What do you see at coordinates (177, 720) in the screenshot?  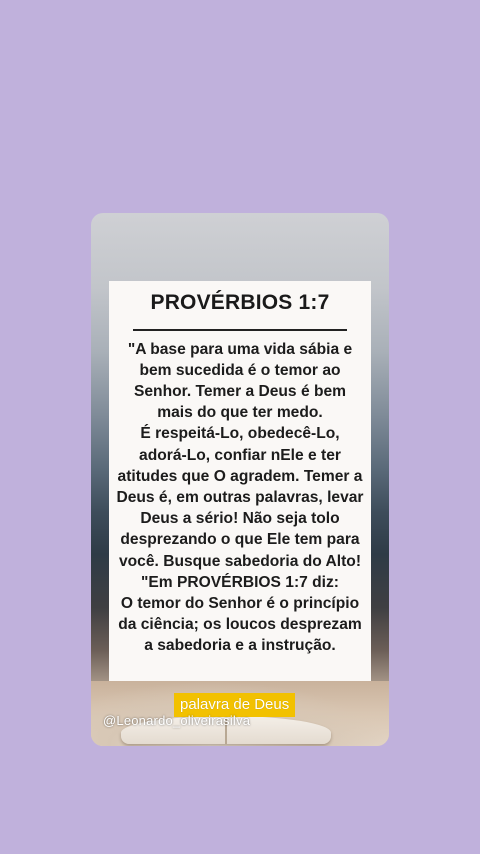 I see `user-handle: @Leonardo_oliveirasilva` at bounding box center [177, 720].